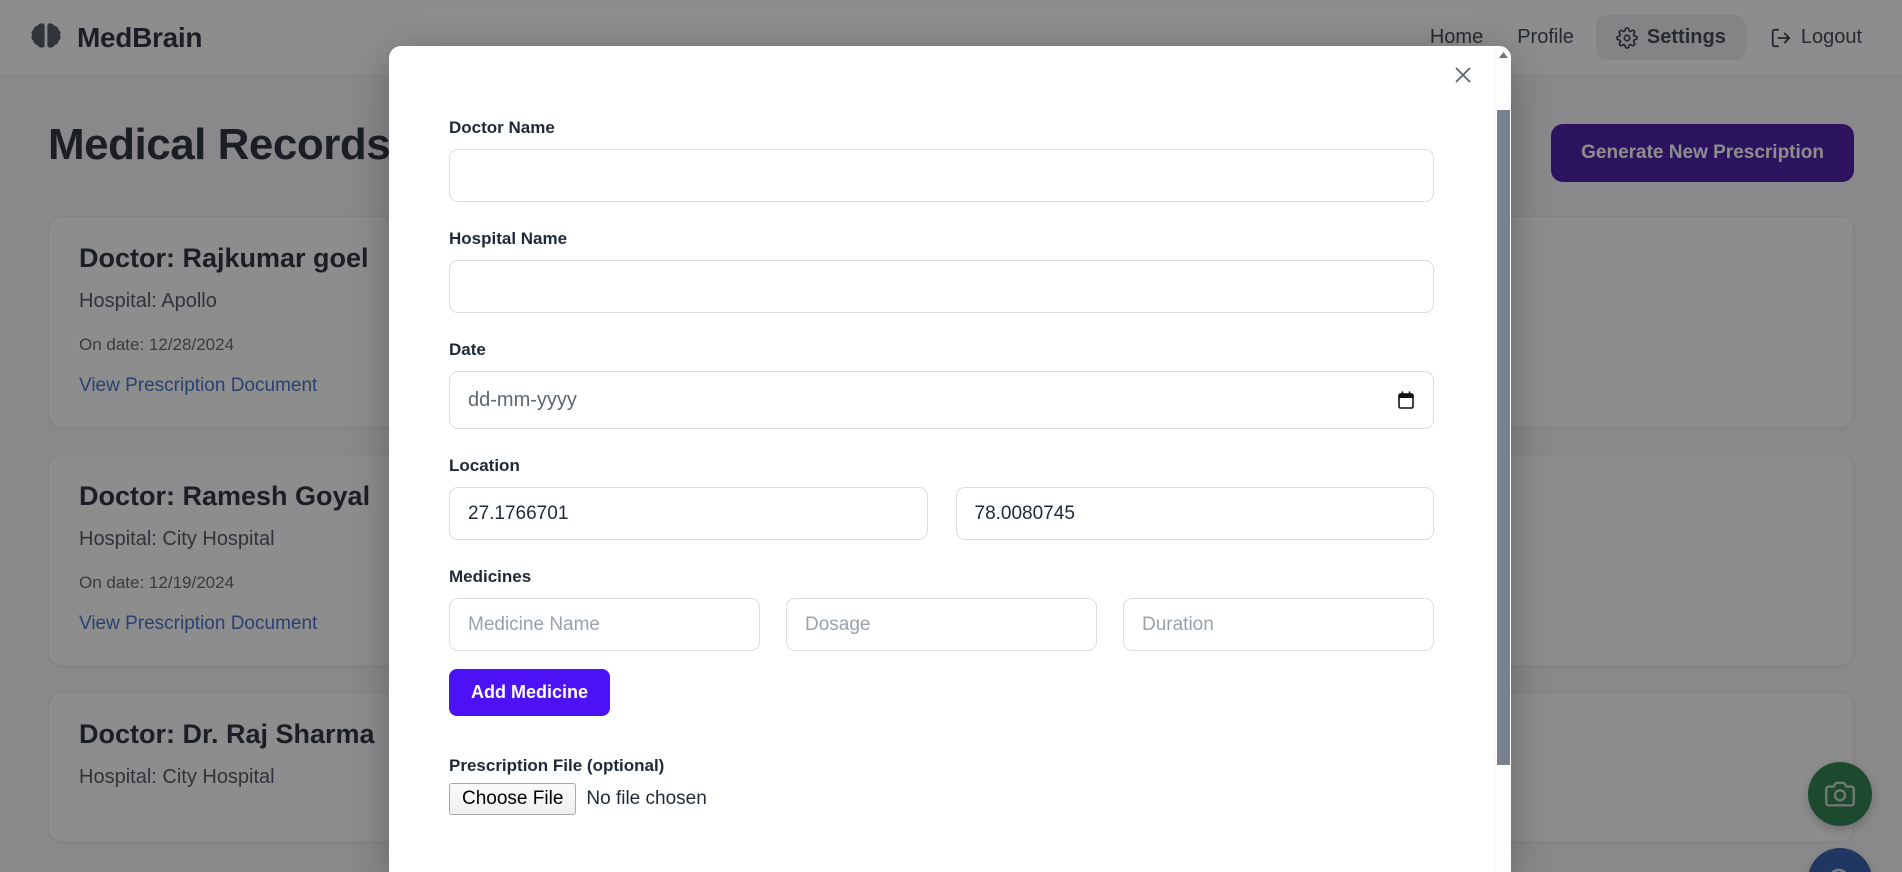 The image size is (1902, 872). I want to click on calendar-icon, so click(1406, 400).